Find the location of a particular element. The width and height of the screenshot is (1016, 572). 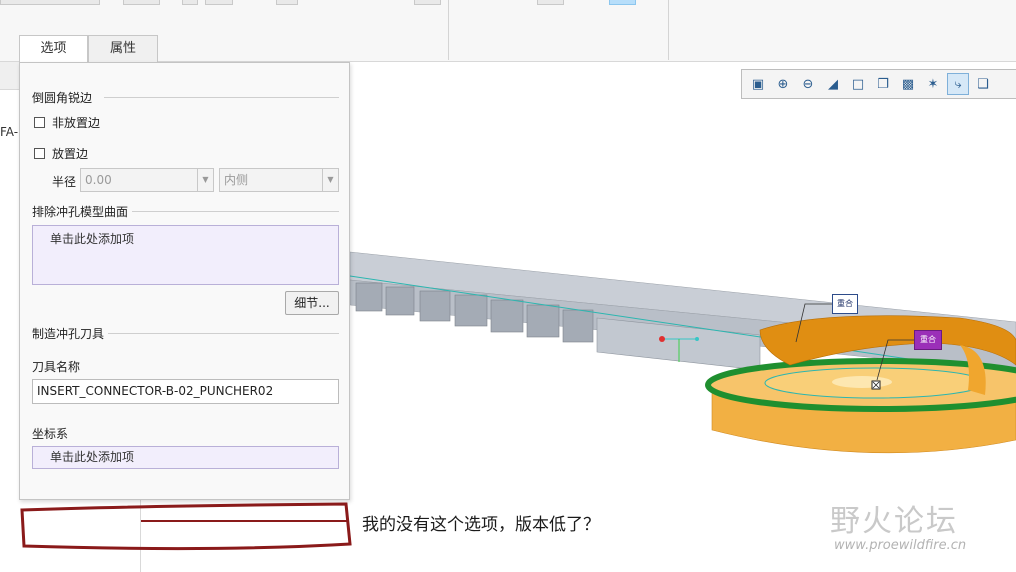

zoom-in-icon: ⊕ is located at coordinates (783, 84).